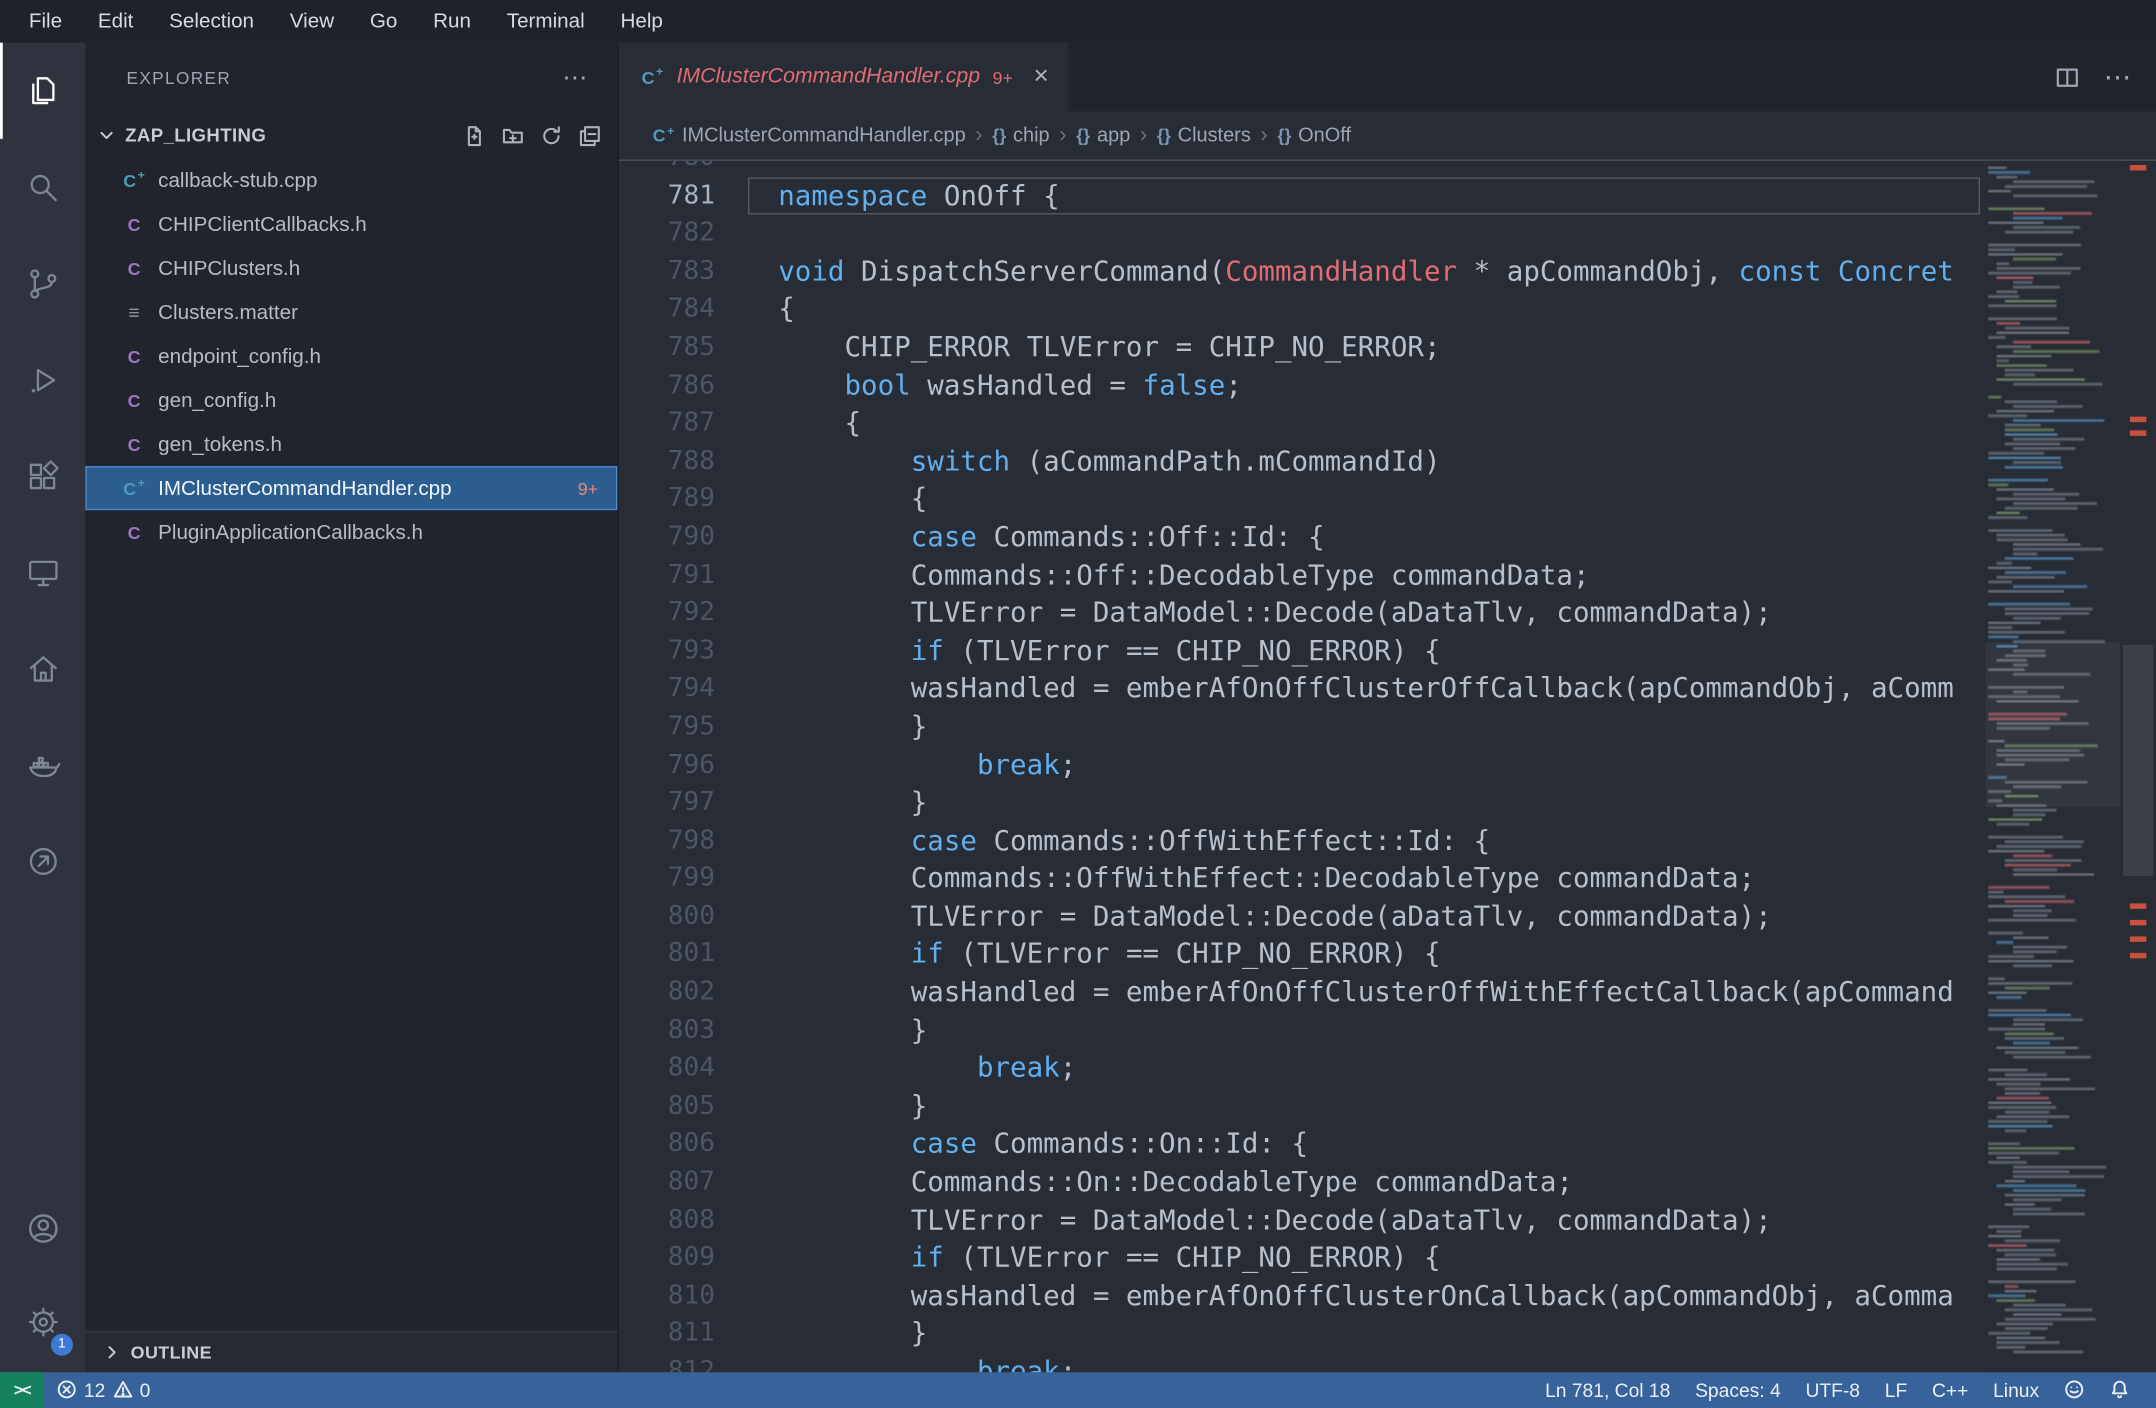 The height and width of the screenshot is (1408, 2156). Describe the element at coordinates (351, 312) in the screenshot. I see `file-row: ≡ Clusters.matter` at that location.